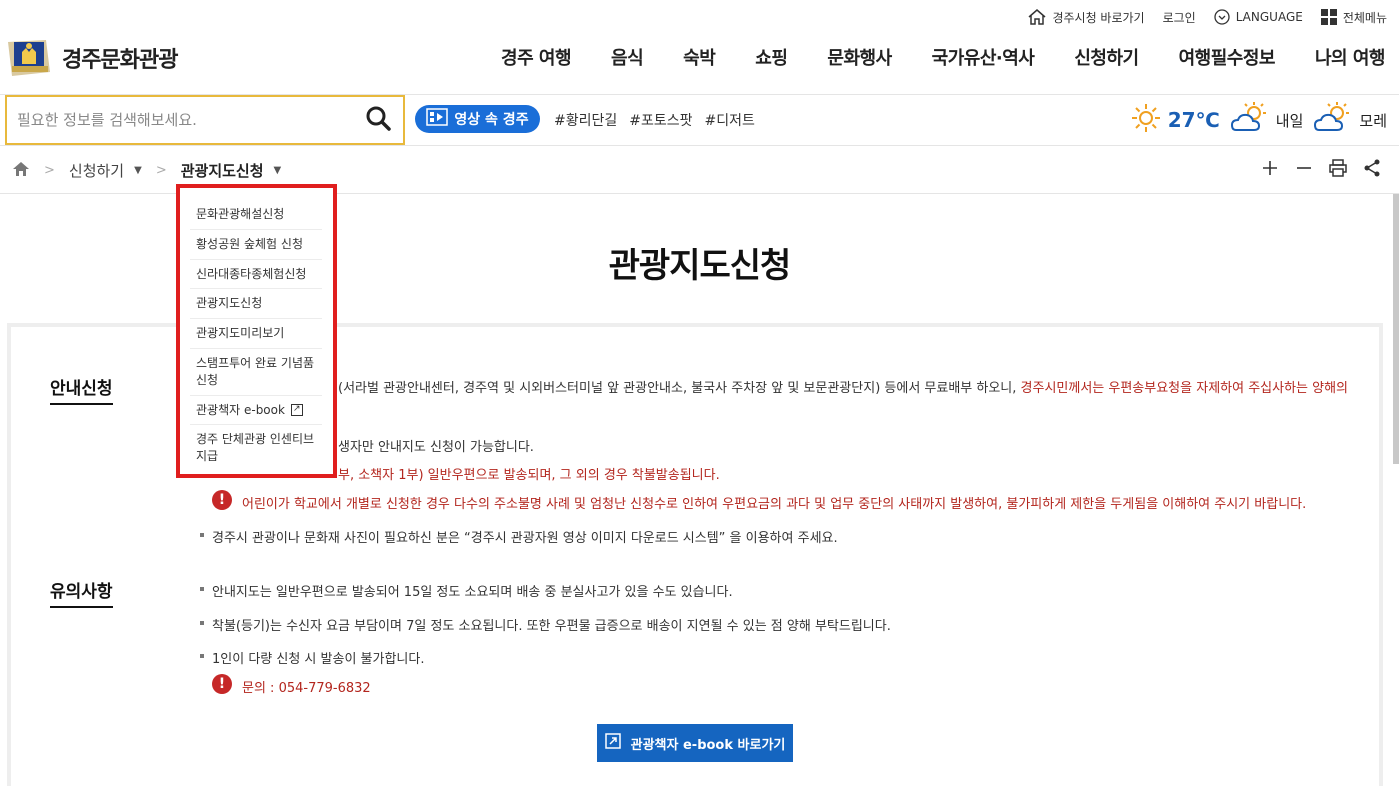 This screenshot has width=1399, height=786. I want to click on dropdown-item-label: 관광책자 e-book, so click(240, 409).